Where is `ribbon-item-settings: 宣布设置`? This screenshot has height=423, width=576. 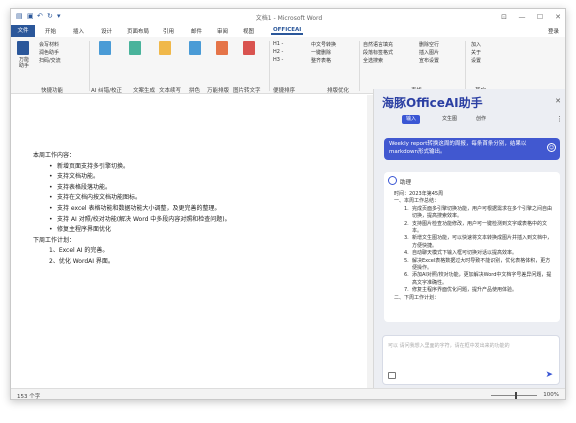
ribbon-item-settings: 宣布设置 is located at coordinates (429, 60).